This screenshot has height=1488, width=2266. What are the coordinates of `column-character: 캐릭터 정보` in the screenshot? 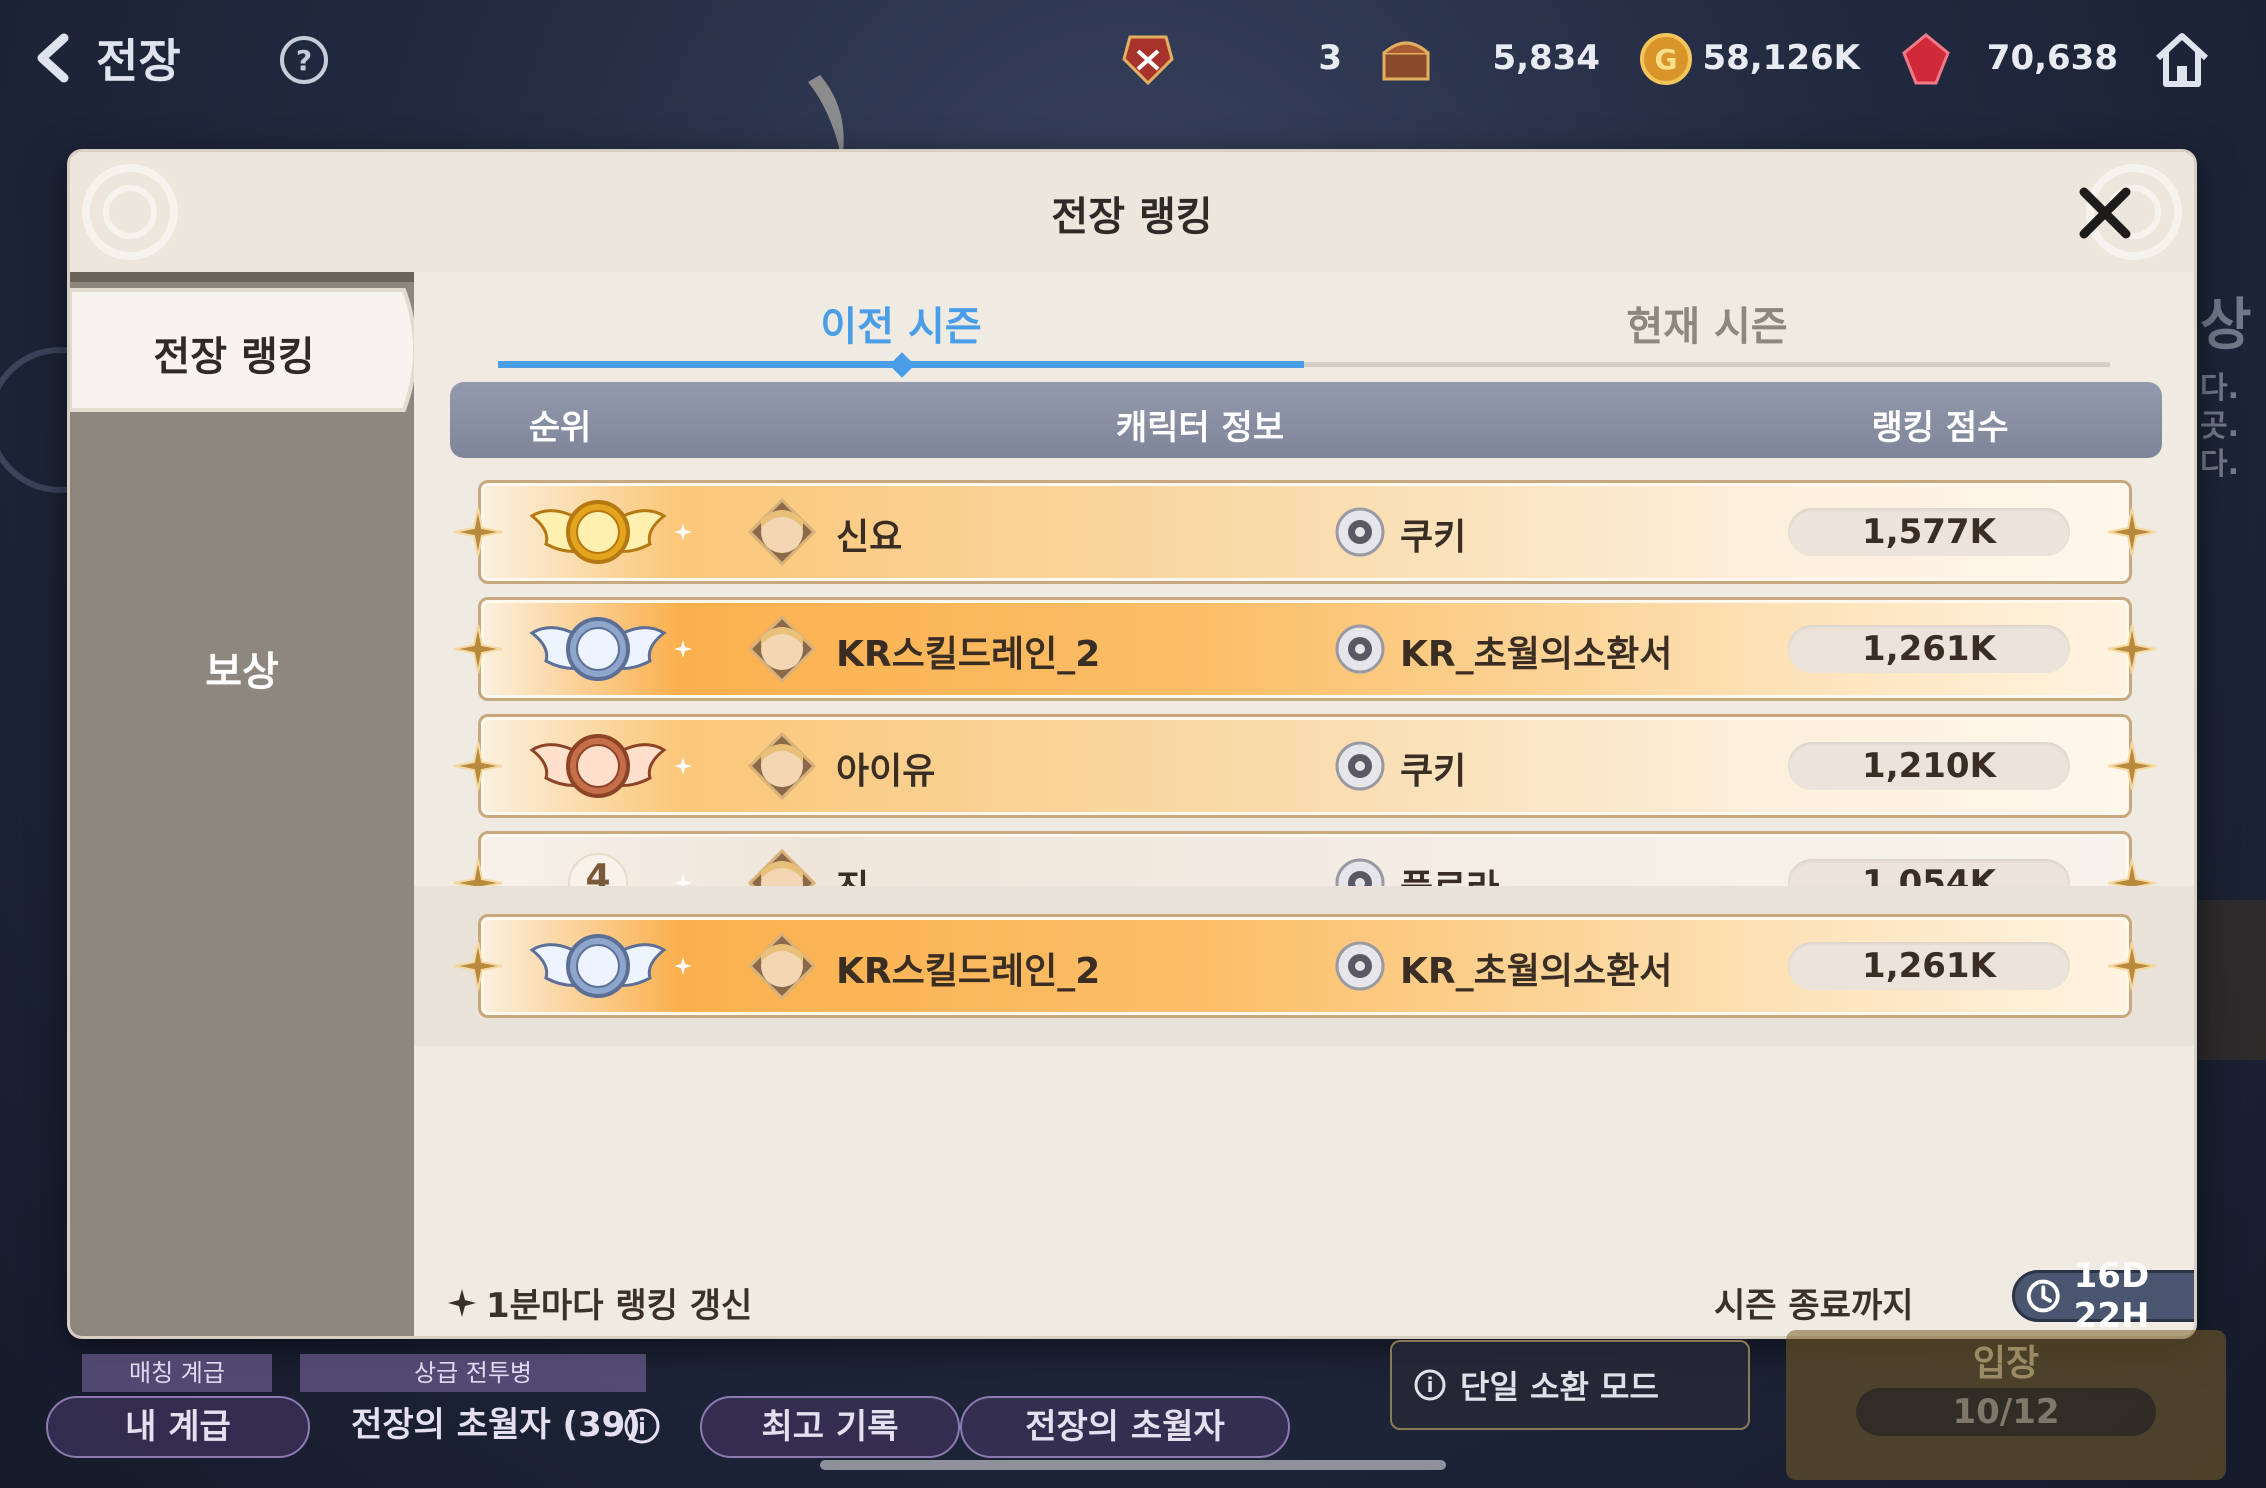 It's located at (1200, 428).